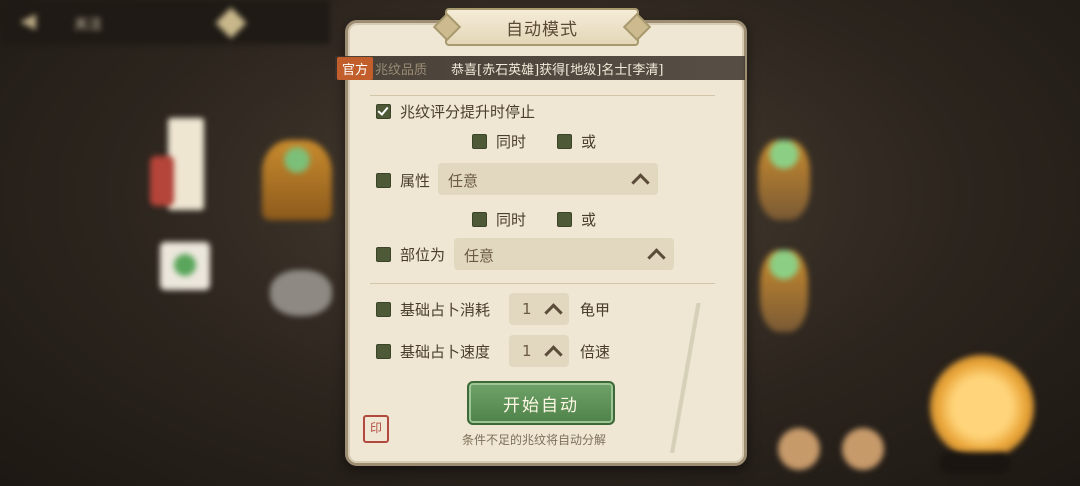 This screenshot has height=486, width=1080. I want to click on seal-tag, so click(162, 181).